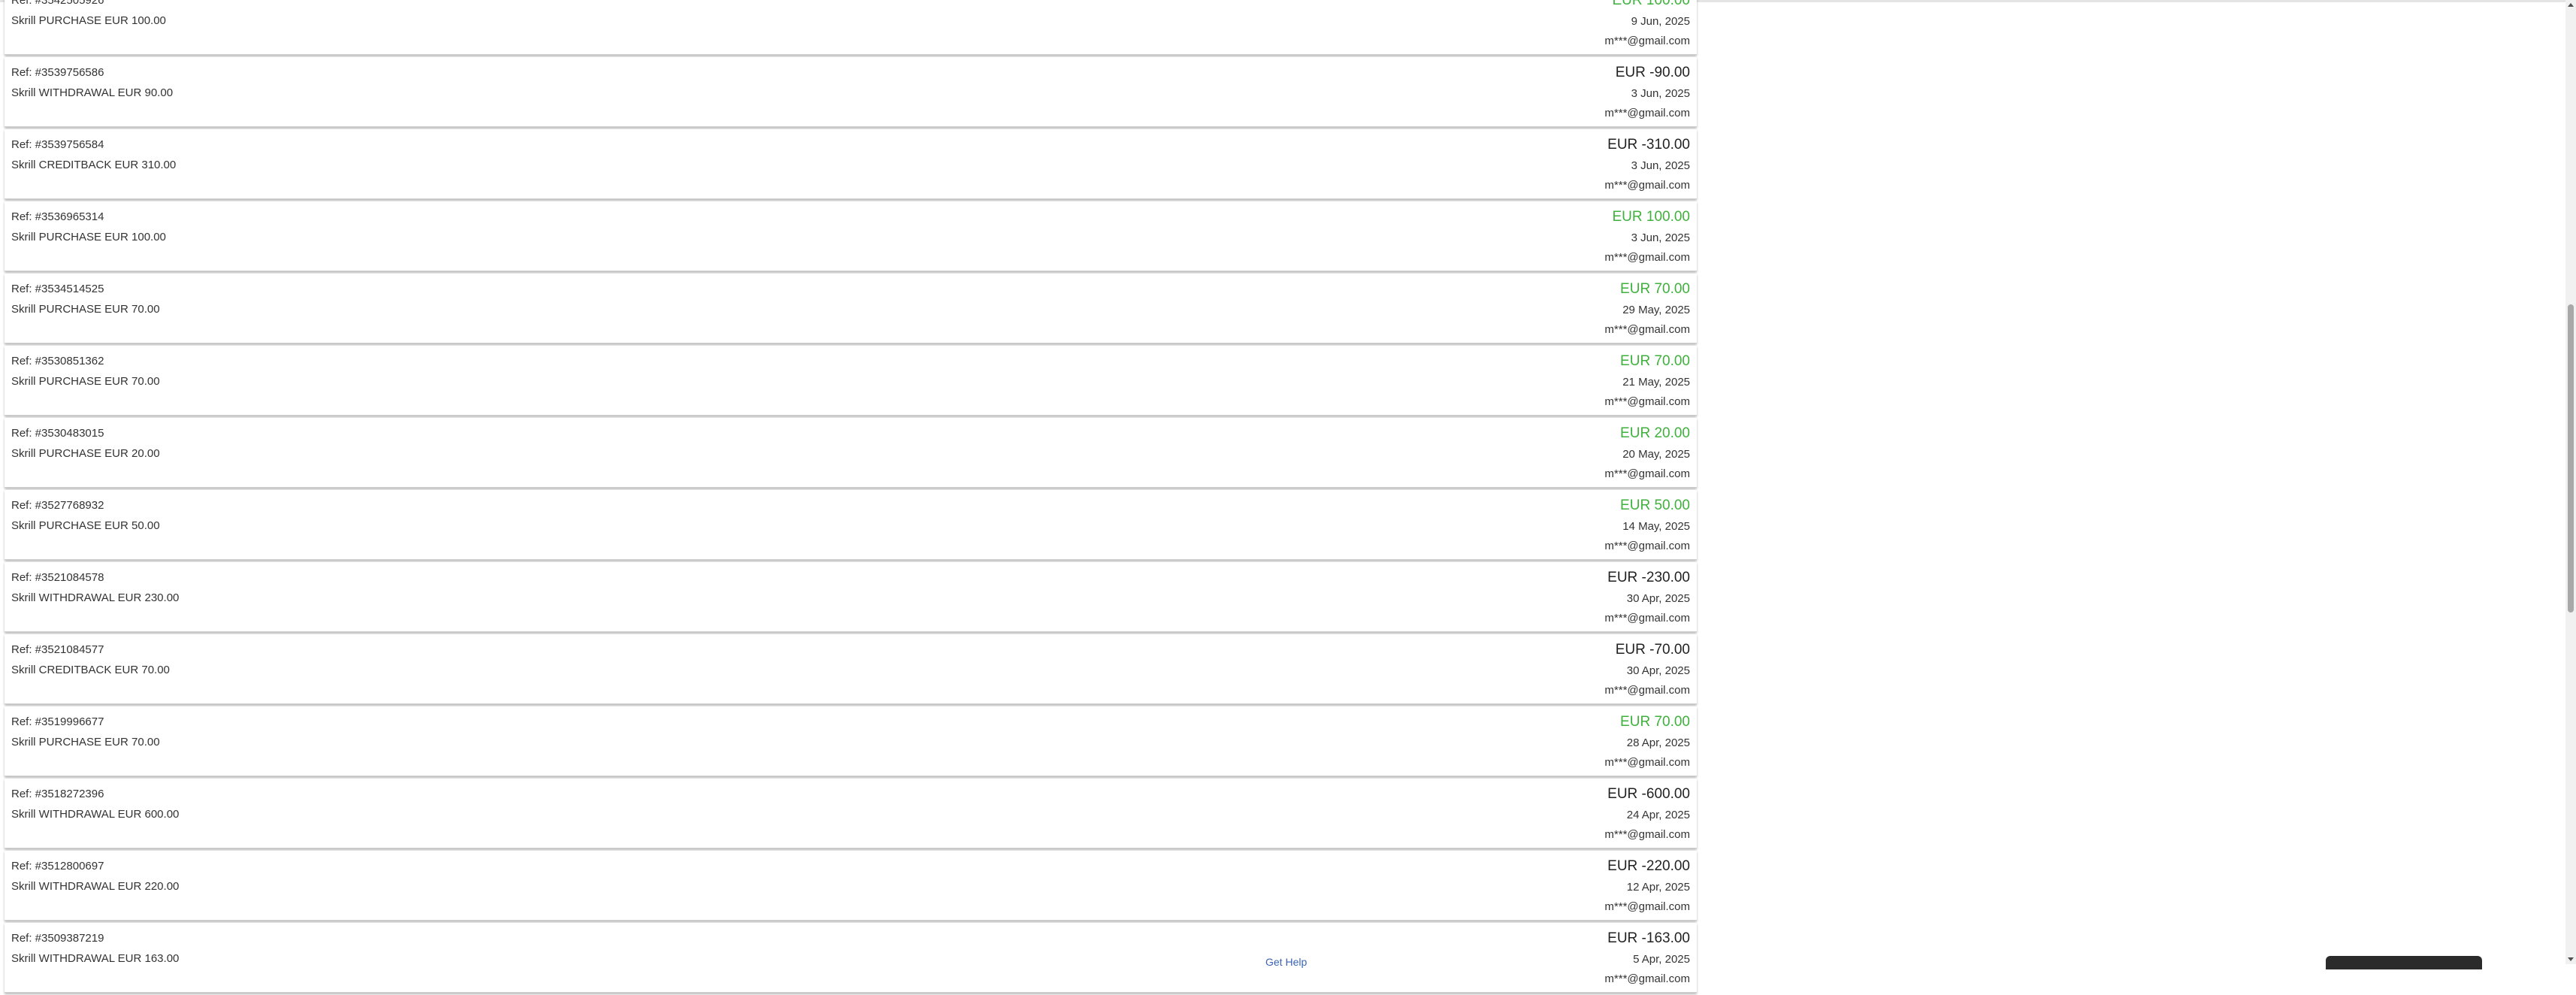 The height and width of the screenshot is (995, 2576). I want to click on transaction-description: Skrill WITHDRAWAL EUR 220.00, so click(95, 887).